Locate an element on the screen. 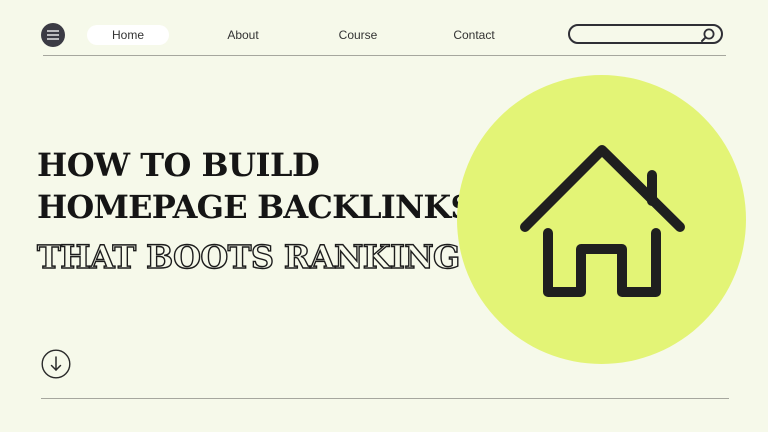 The width and height of the screenshot is (768, 432). footer-divider is located at coordinates (385, 398).